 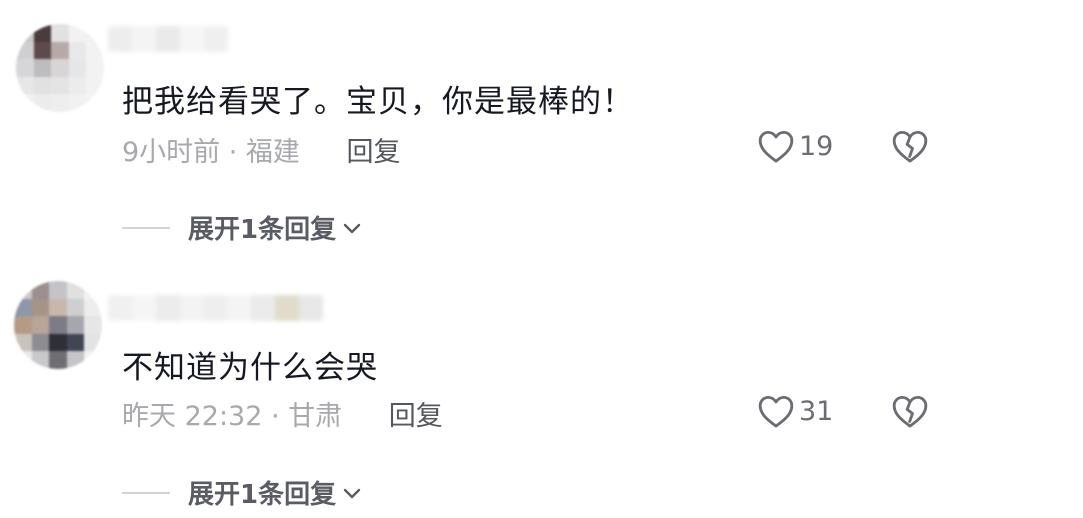 I want to click on like-button: 31, so click(x=795, y=411).